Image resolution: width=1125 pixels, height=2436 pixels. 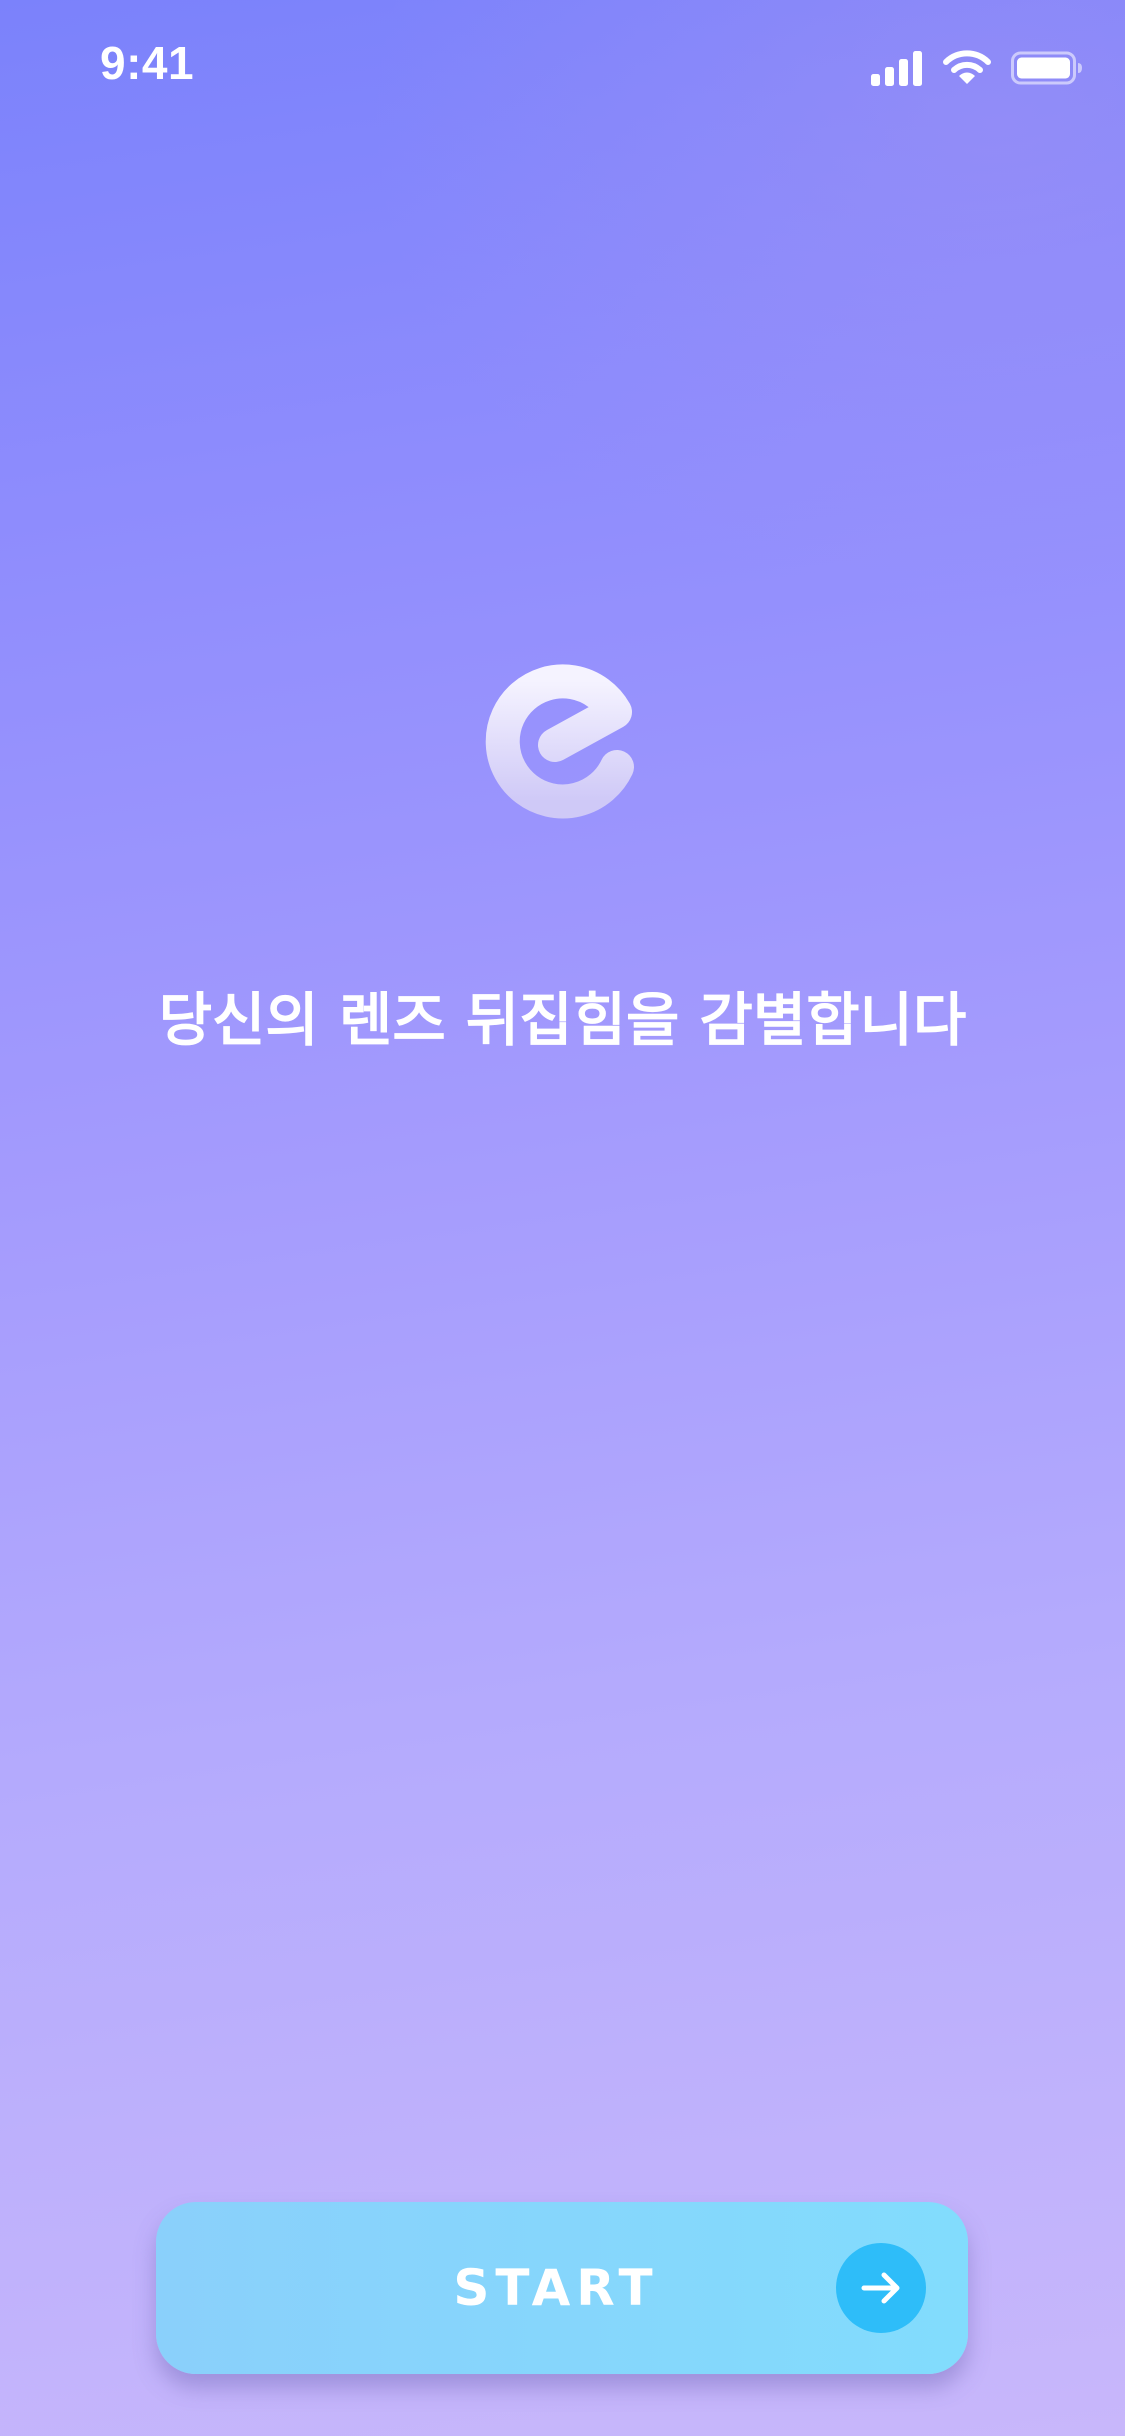 I want to click on wifi-icon, so click(x=967, y=67).